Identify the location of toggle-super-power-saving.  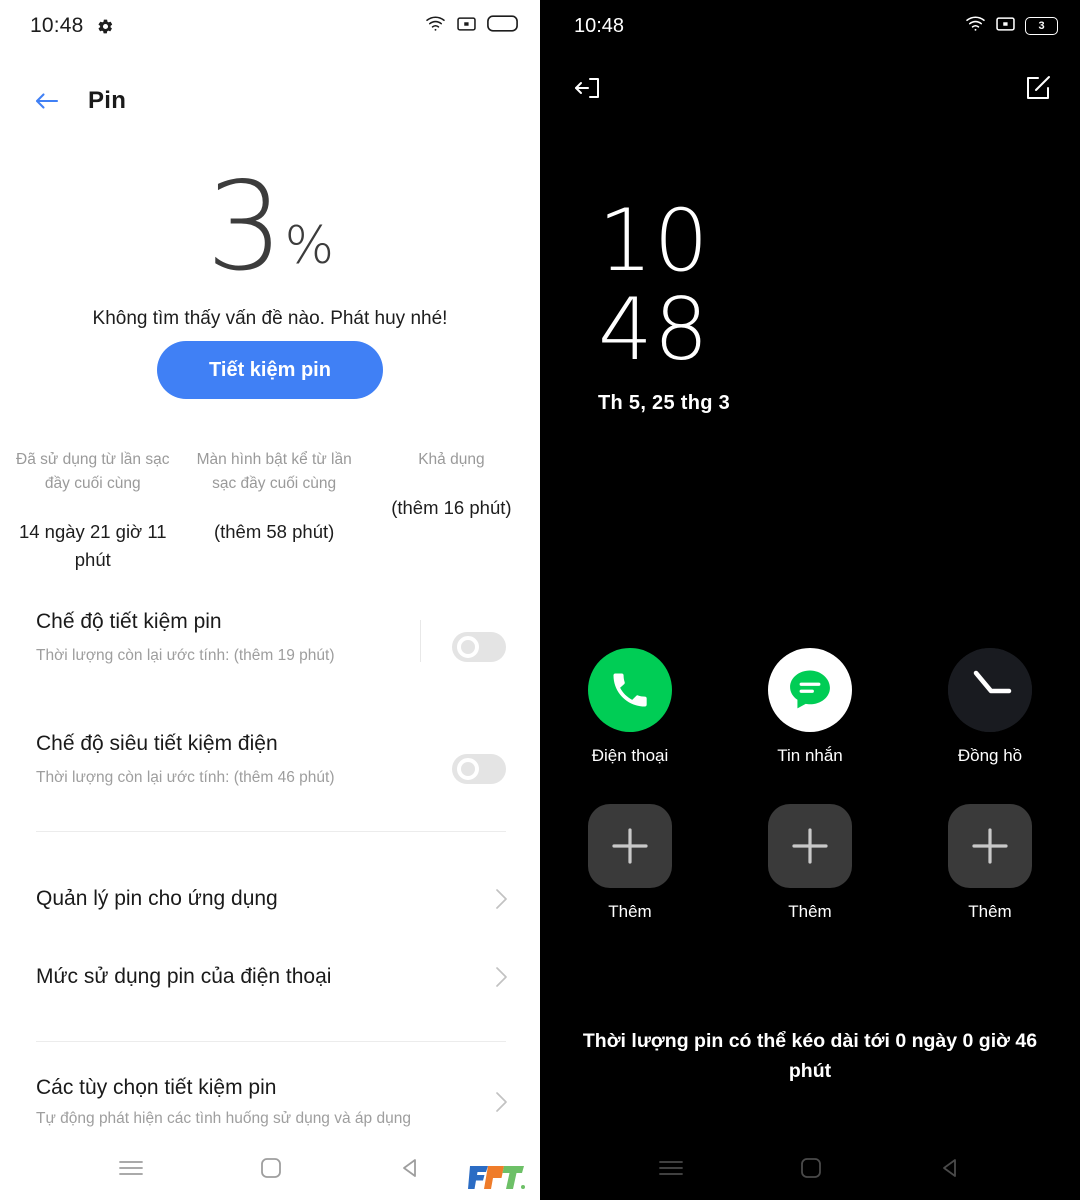
(479, 769).